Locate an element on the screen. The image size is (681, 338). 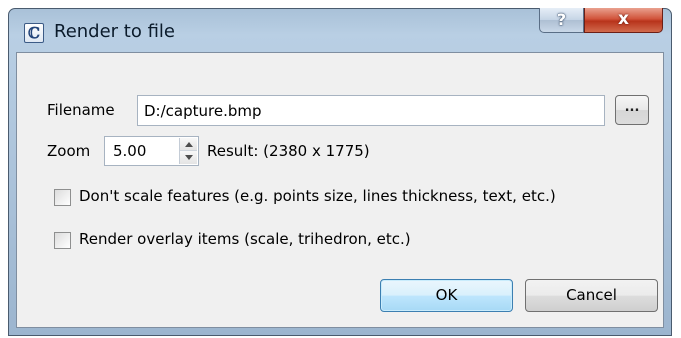
render-overlay-checkbox is located at coordinates (62, 240).